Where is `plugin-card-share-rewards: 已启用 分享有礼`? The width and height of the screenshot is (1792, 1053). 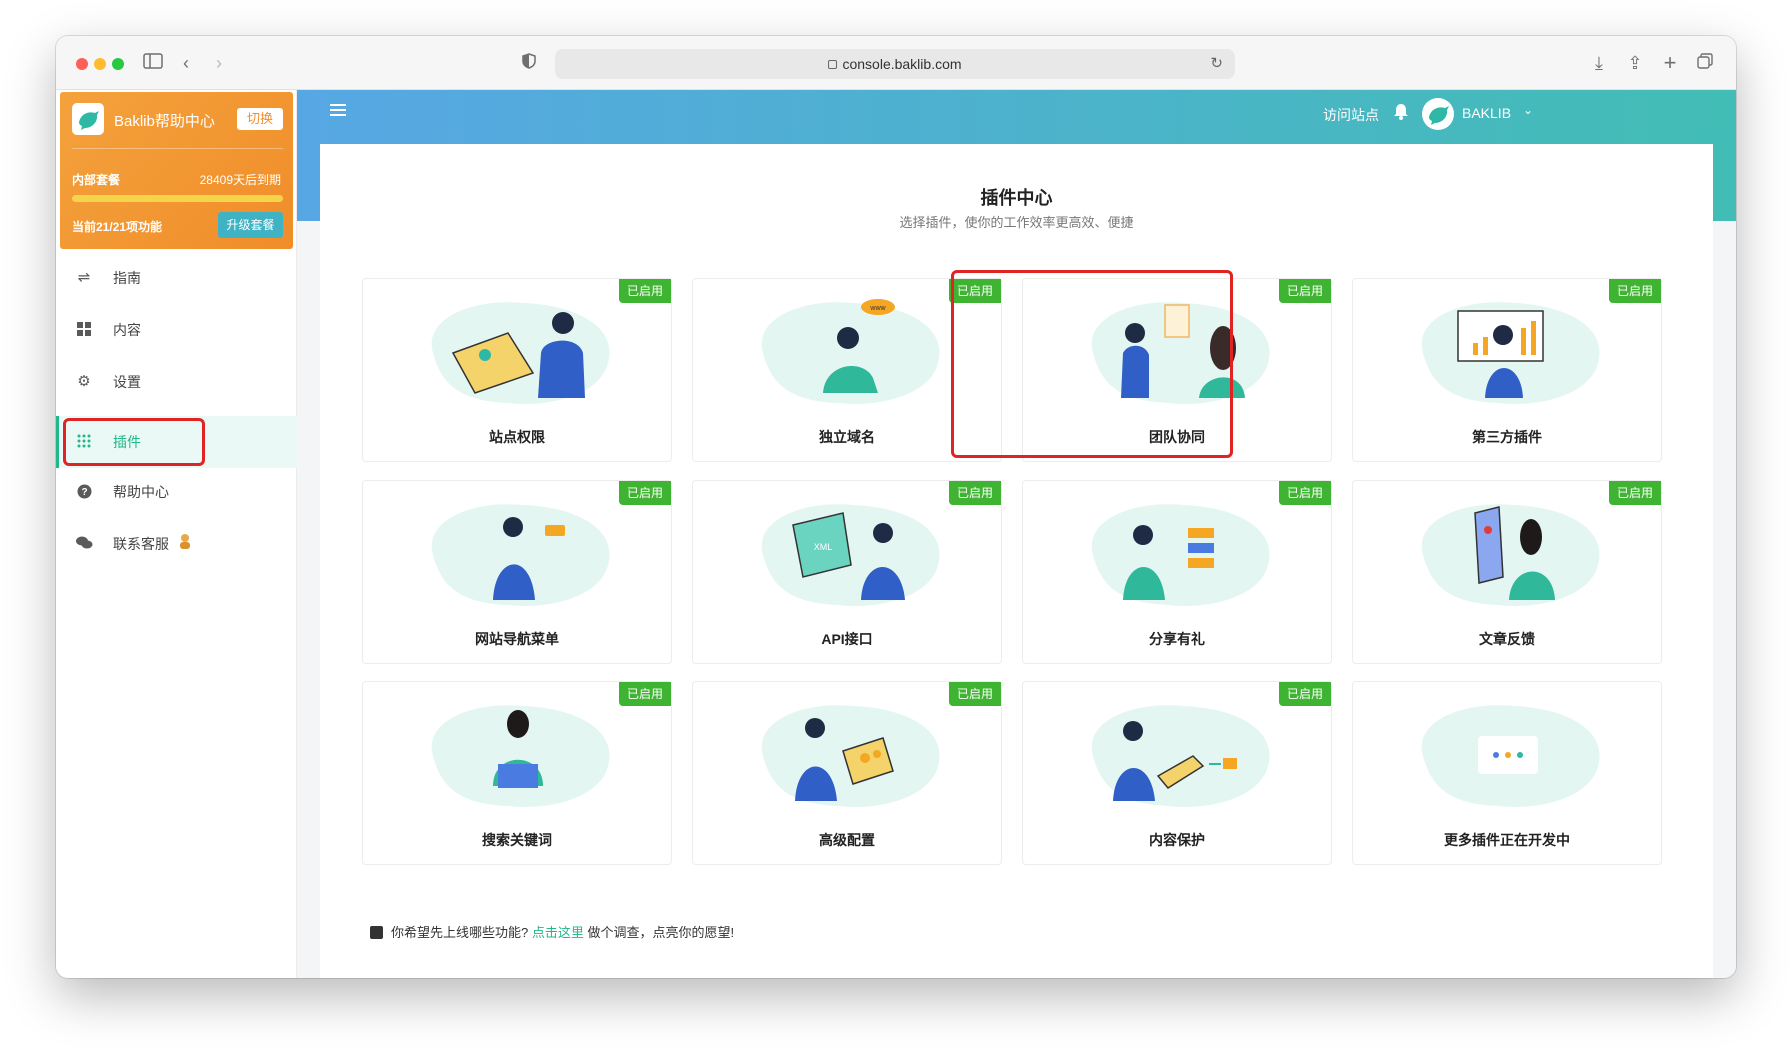 plugin-card-share-rewards: 已启用 分享有礼 is located at coordinates (1177, 572).